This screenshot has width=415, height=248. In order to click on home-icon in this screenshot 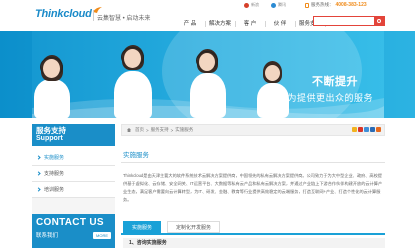, I will do `click(129, 130)`.